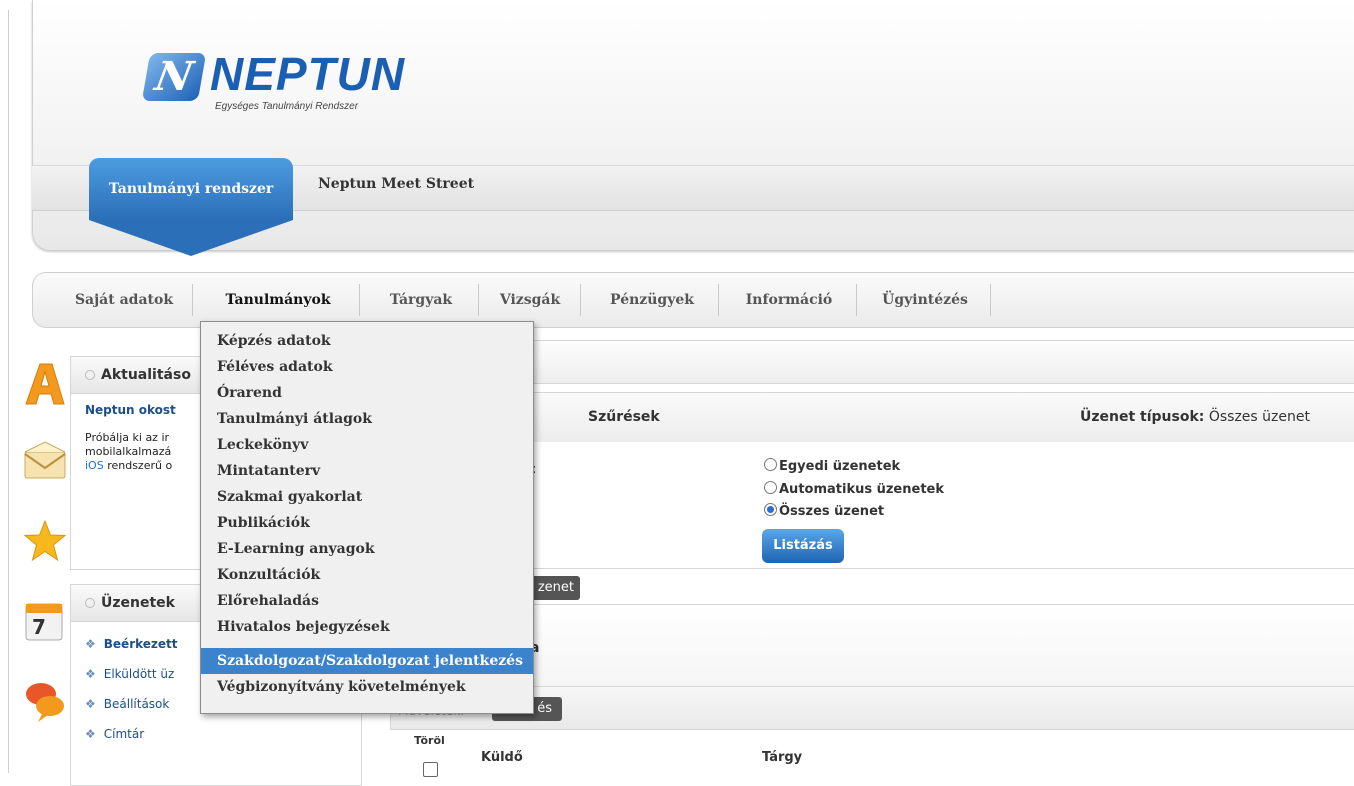  What do you see at coordinates (367, 445) in the screenshot?
I see `menu-item-leckekonyv: Leckekönyv` at bounding box center [367, 445].